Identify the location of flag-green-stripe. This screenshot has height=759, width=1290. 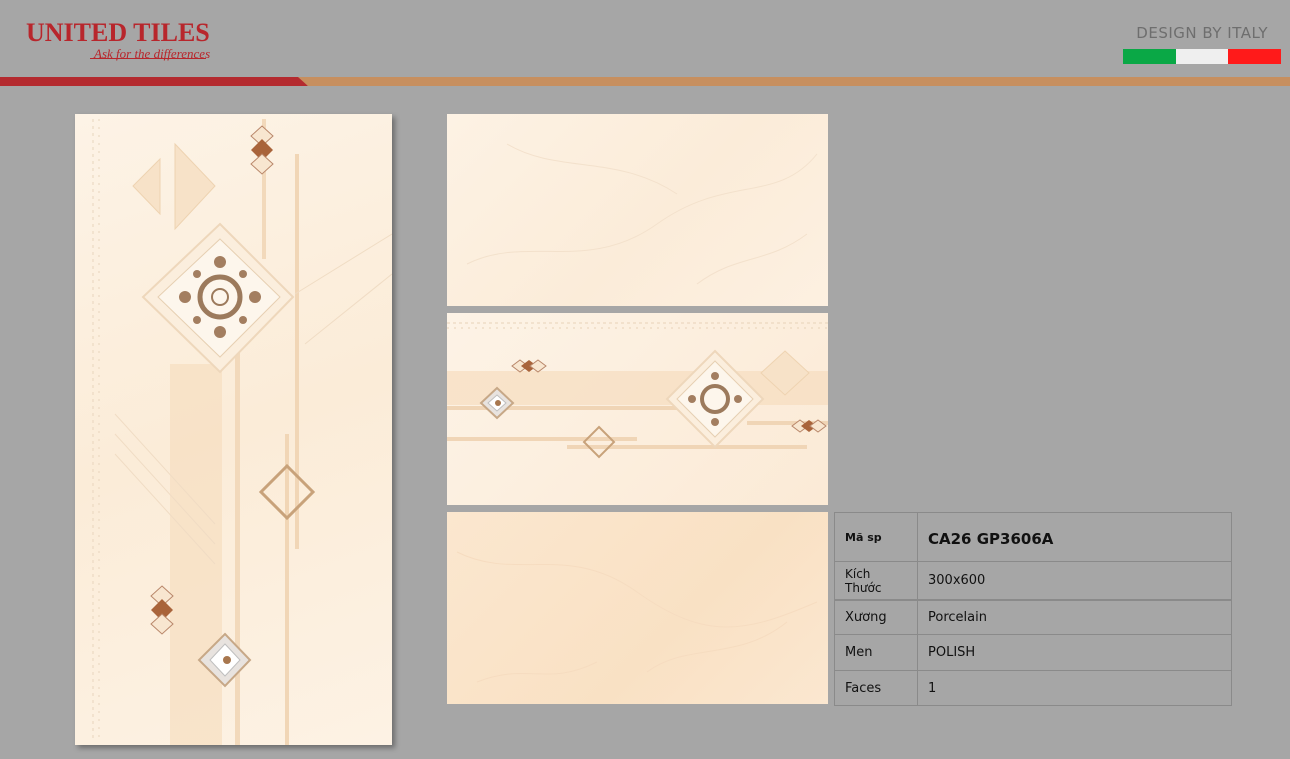
(1149, 56).